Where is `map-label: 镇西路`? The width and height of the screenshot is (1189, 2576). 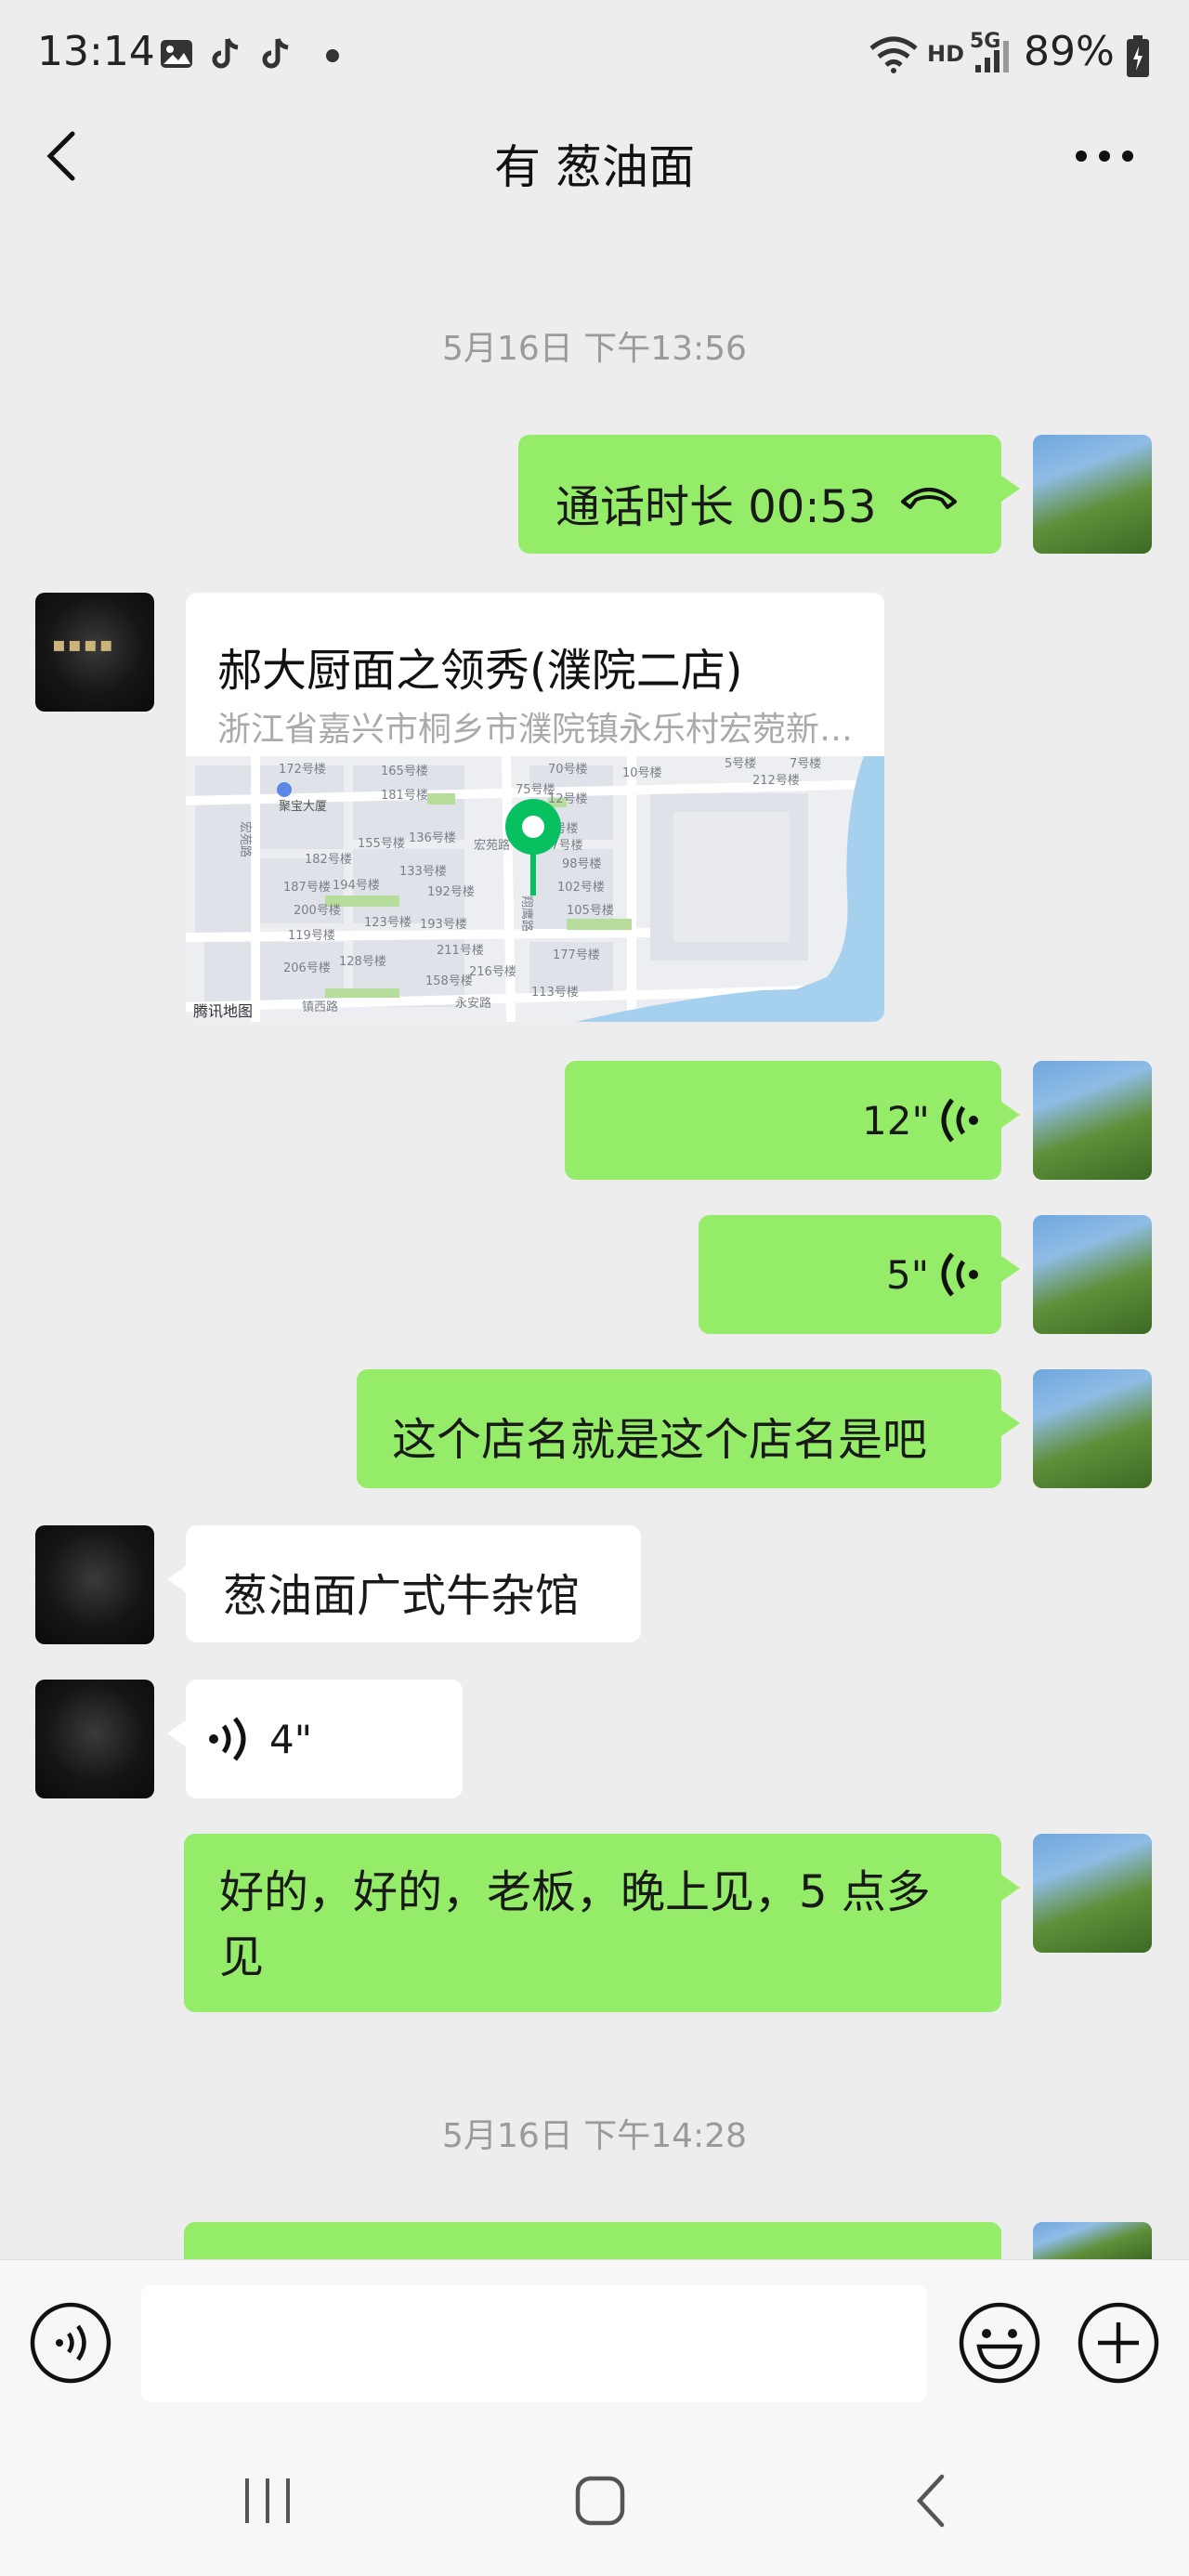
map-label: 镇西路 is located at coordinates (320, 1007).